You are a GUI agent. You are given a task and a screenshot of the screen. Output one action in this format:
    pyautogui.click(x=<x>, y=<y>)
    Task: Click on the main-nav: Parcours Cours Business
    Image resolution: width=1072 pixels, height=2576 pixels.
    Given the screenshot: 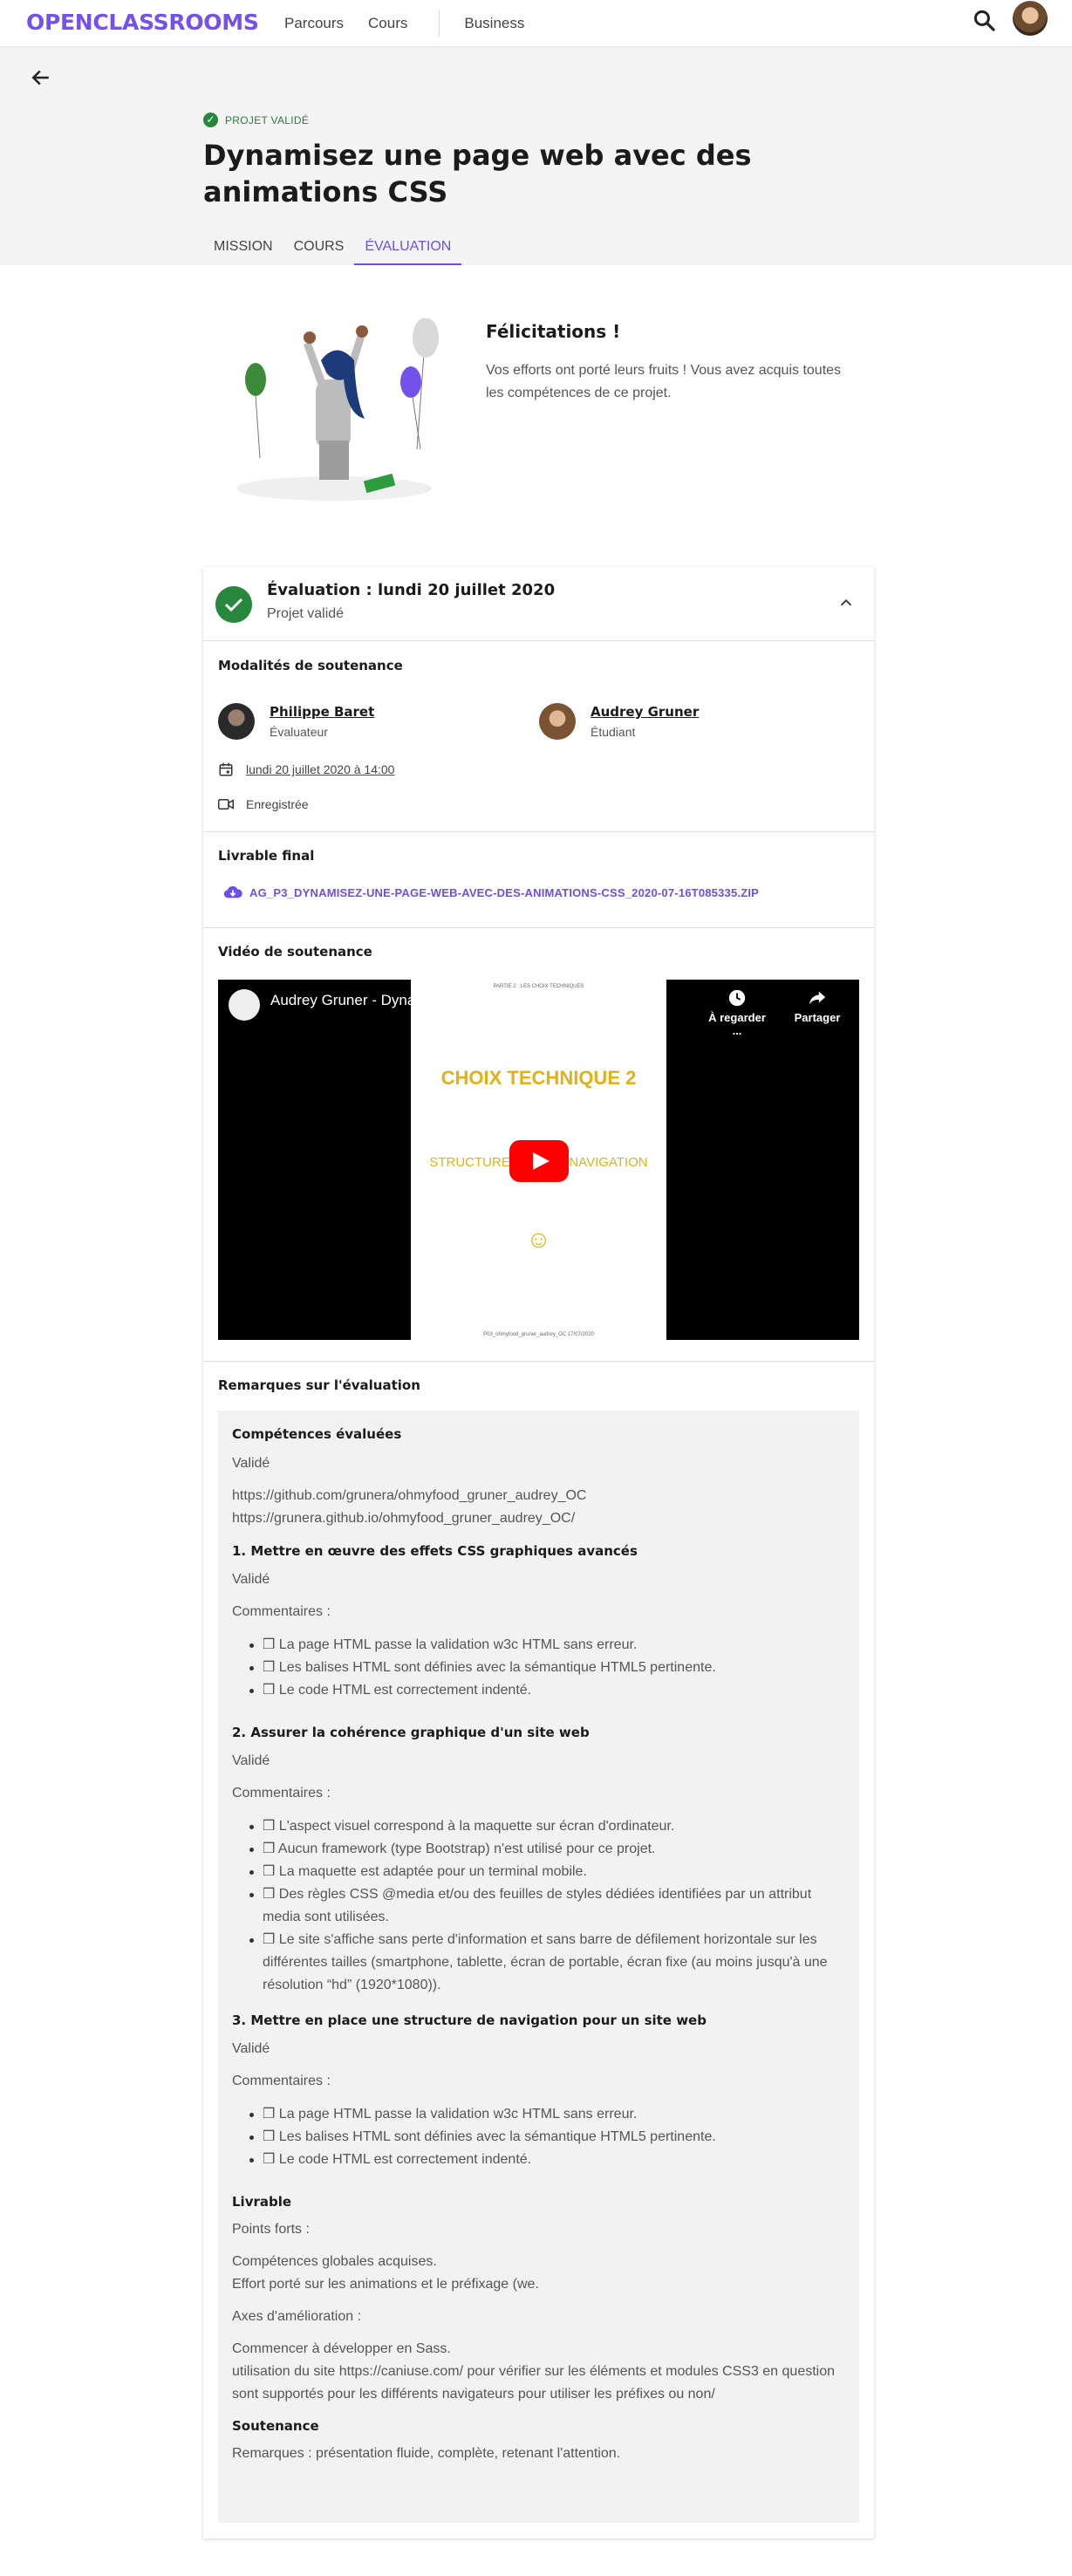 What is the action you would take?
    pyautogui.click(x=416, y=23)
    